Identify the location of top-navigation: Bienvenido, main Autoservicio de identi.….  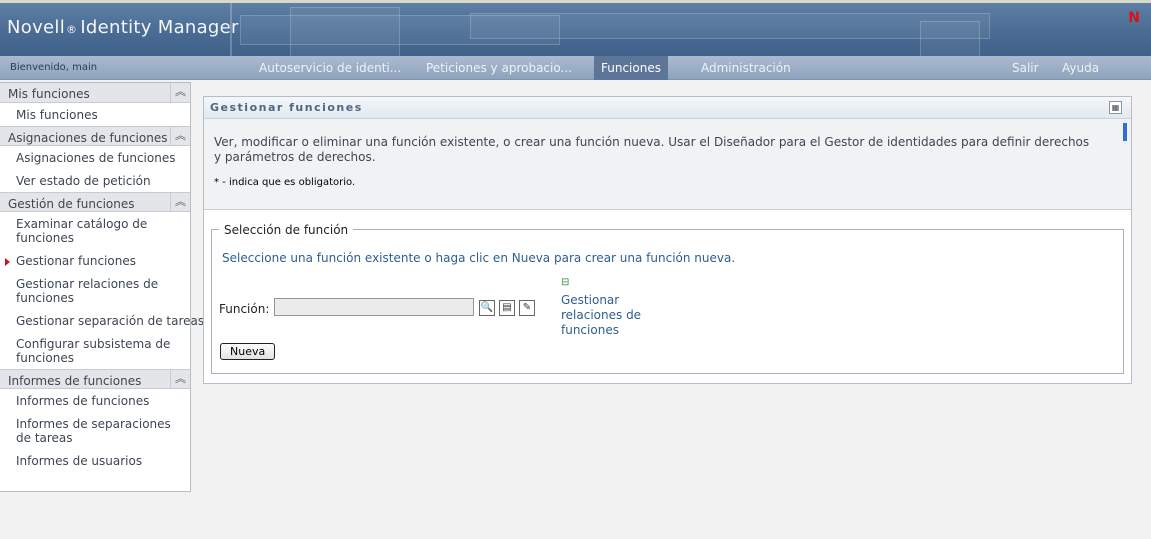
(575, 68).